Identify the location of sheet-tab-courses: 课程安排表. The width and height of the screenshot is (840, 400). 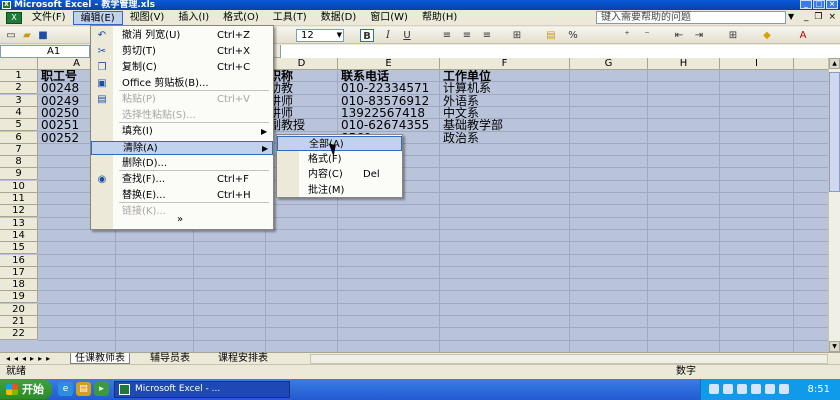
(243, 358).